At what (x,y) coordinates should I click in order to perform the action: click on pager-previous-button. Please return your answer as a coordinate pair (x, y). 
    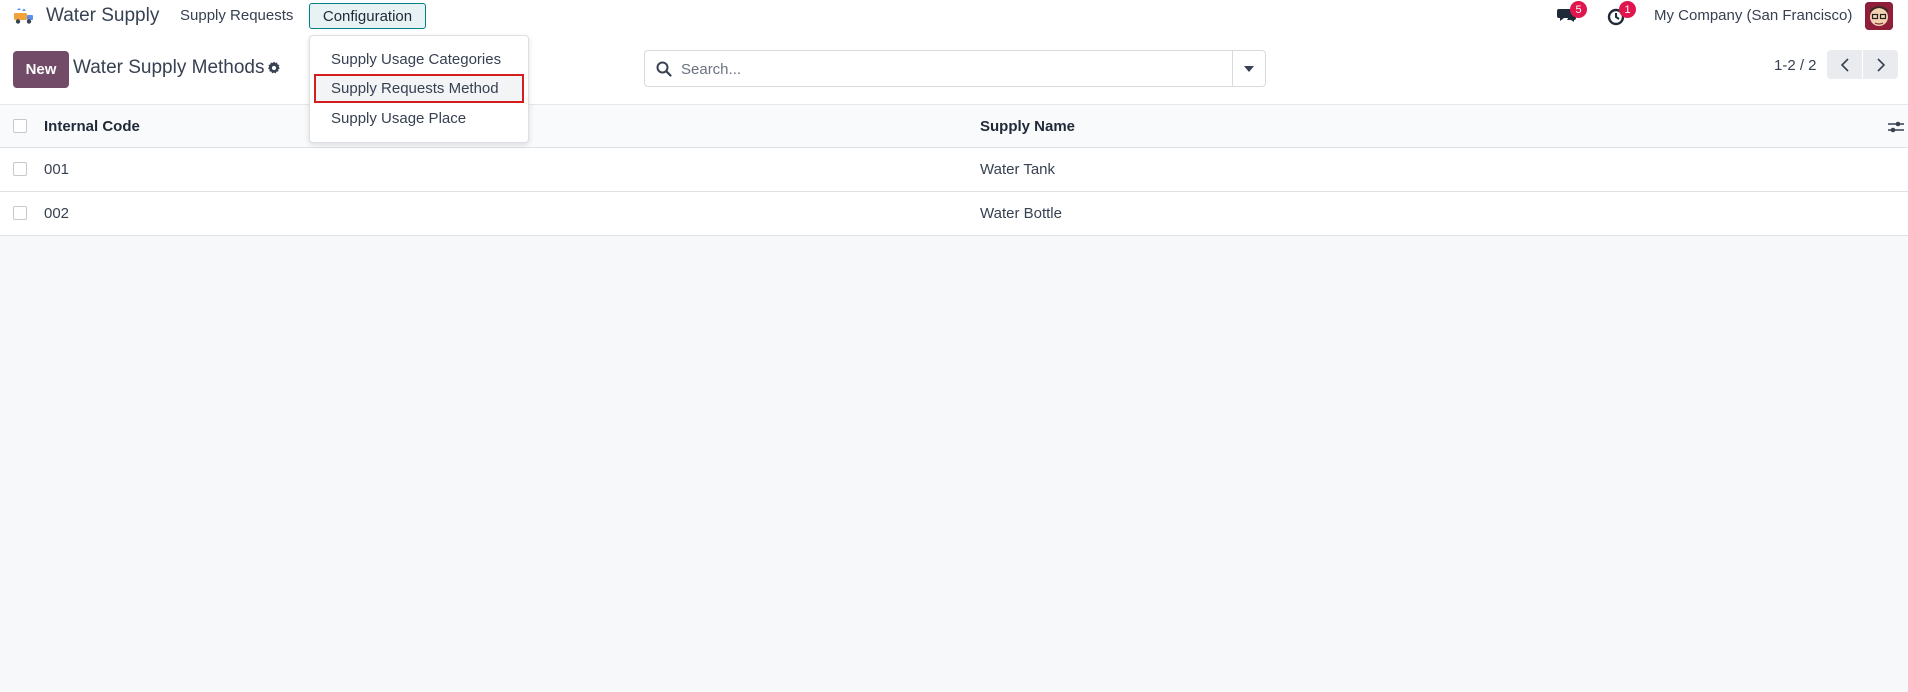
    Looking at the image, I should click on (1844, 64).